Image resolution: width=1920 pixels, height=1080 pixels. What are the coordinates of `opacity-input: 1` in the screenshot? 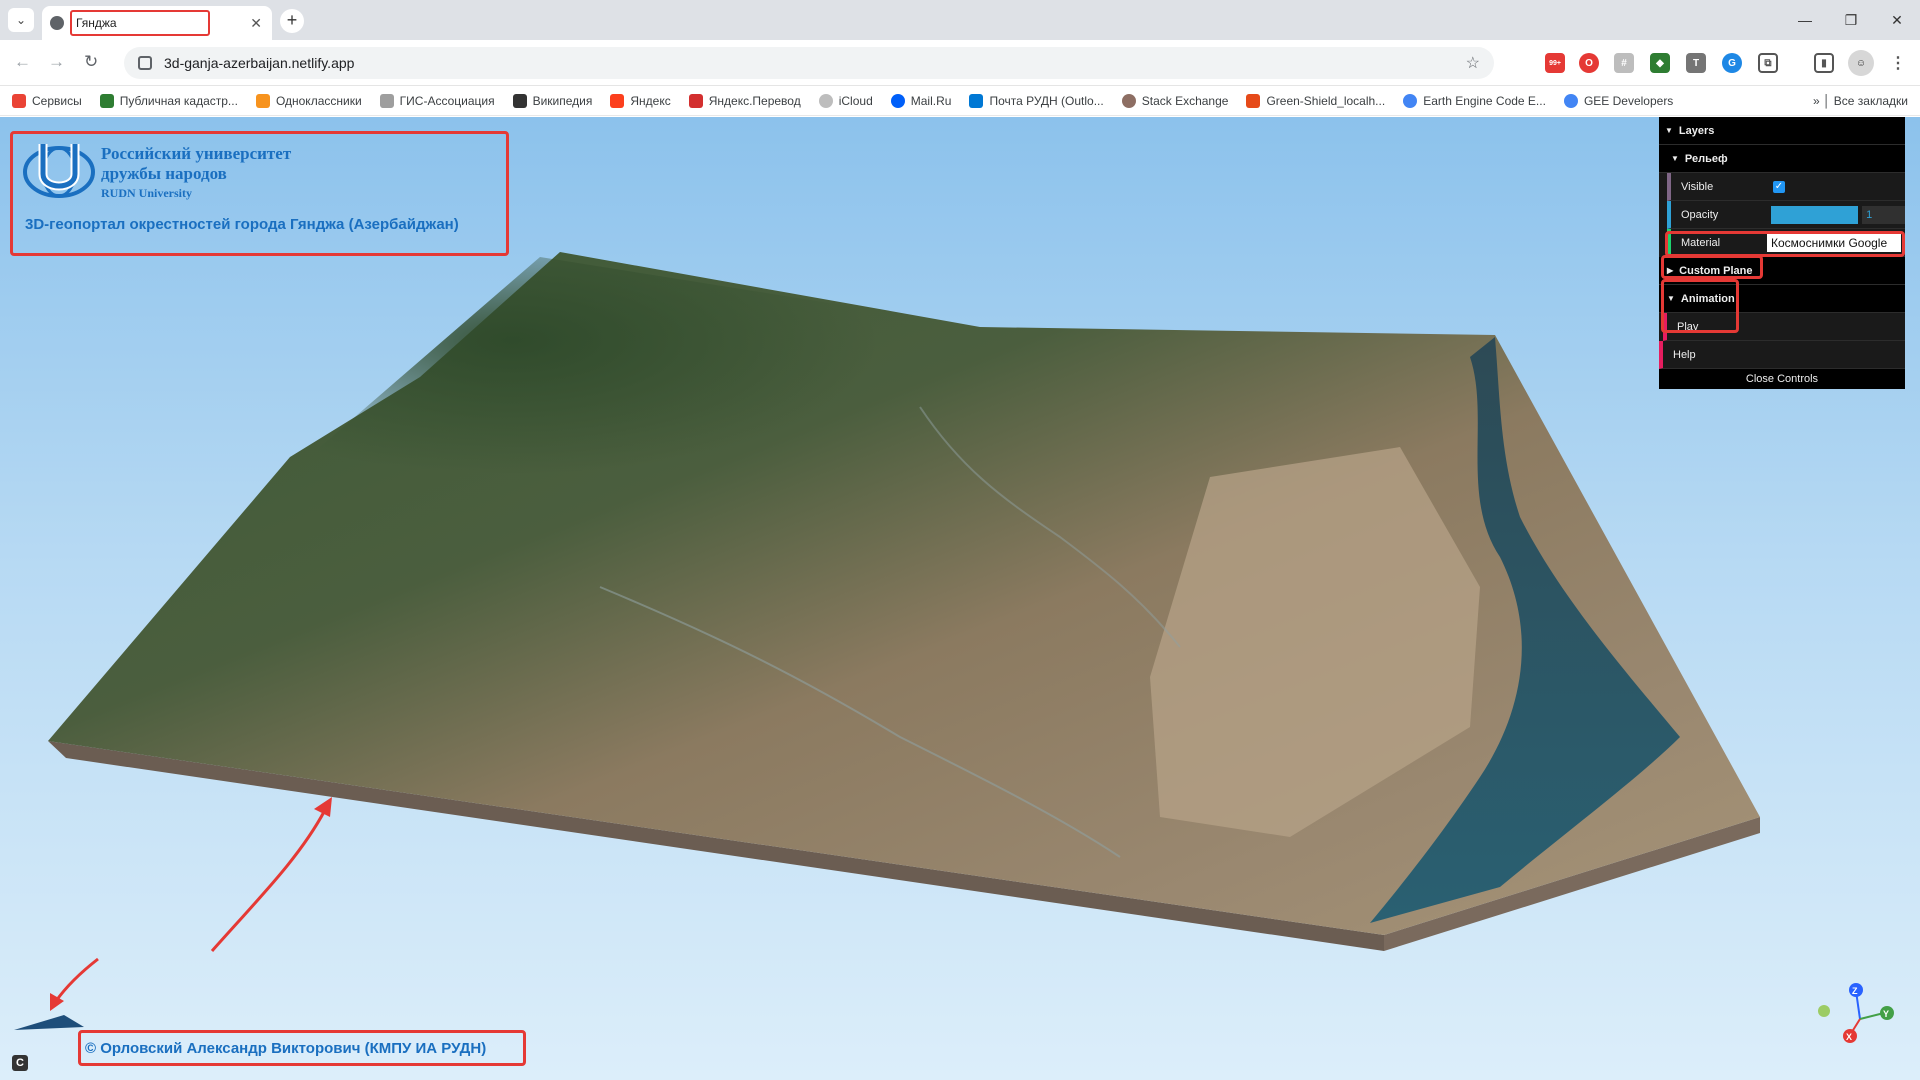 It's located at (1883, 214).